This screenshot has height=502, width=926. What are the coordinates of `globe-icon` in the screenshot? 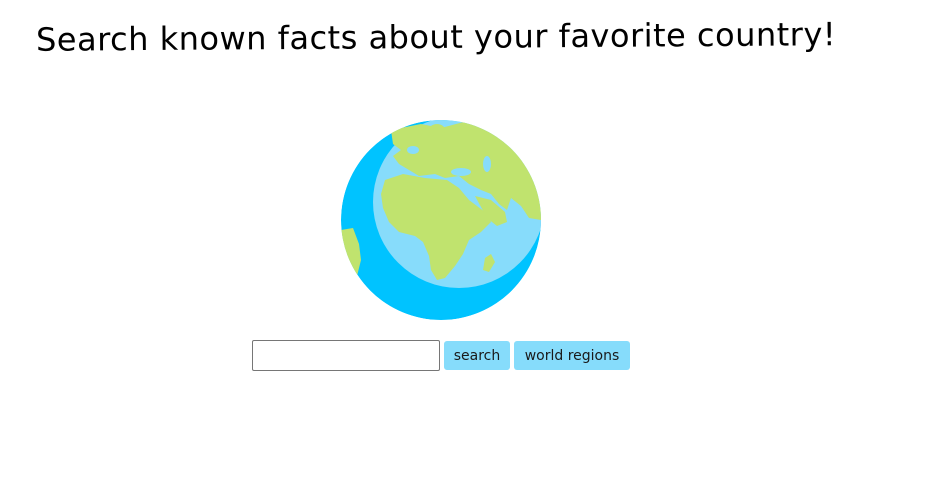 It's located at (441, 220).